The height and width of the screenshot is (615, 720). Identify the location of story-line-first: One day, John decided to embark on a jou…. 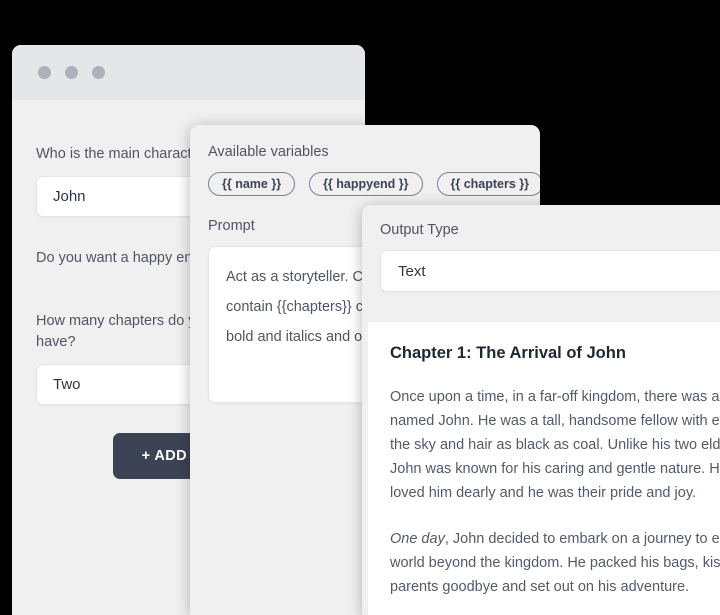
(555, 539).